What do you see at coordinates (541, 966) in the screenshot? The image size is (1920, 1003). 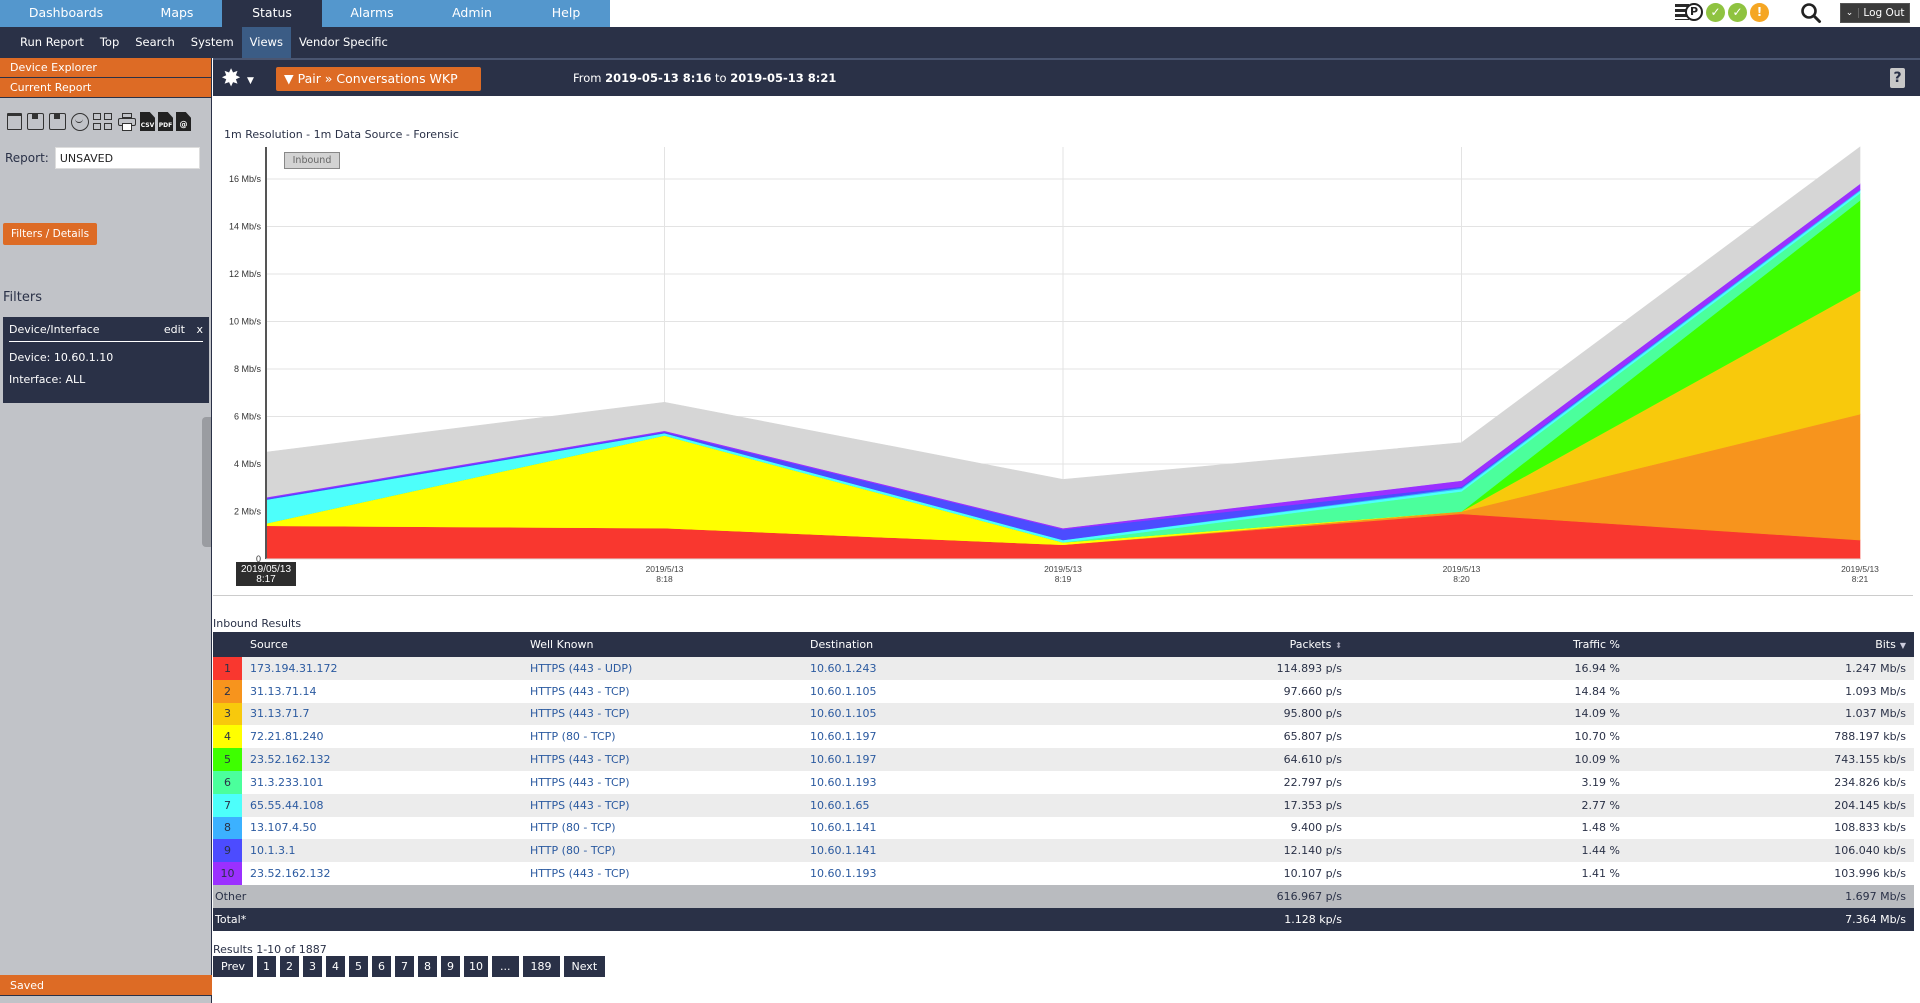 I see `page-189-button: 189` at bounding box center [541, 966].